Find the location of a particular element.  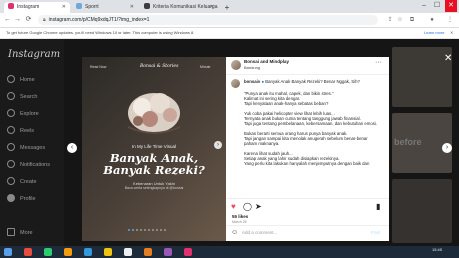

comment-bar: ☺ Add a comment... Post is located at coordinates (307, 233).